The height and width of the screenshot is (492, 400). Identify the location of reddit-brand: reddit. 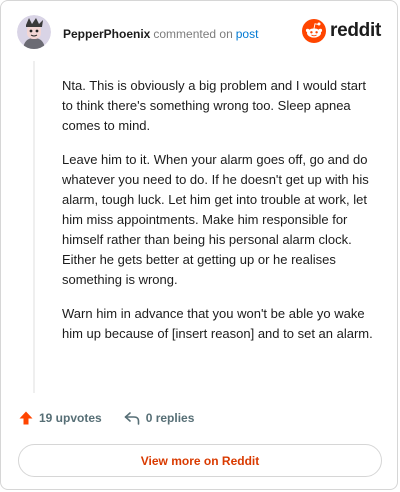
(341, 31).